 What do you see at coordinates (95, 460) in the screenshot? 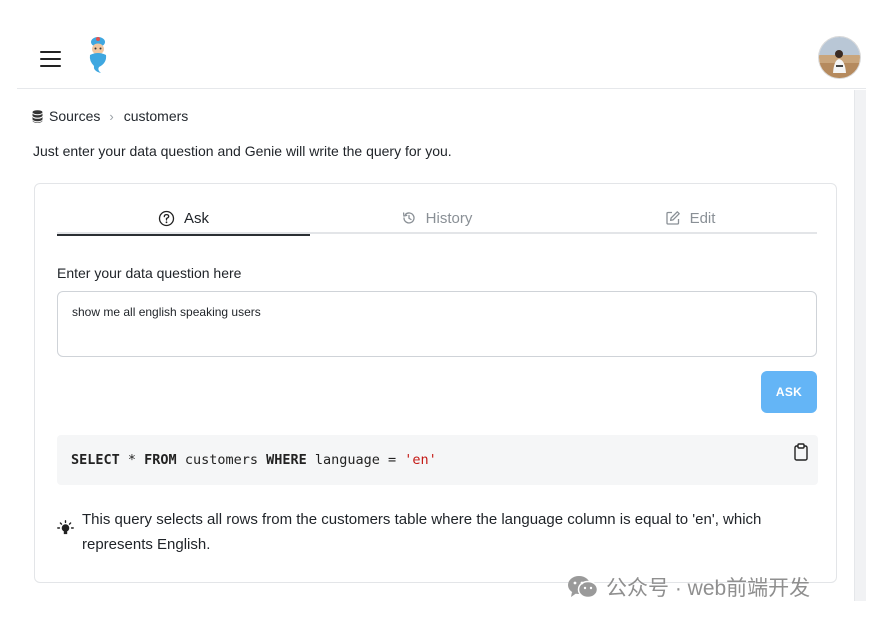
I see `sql-keyword: SELECT` at bounding box center [95, 460].